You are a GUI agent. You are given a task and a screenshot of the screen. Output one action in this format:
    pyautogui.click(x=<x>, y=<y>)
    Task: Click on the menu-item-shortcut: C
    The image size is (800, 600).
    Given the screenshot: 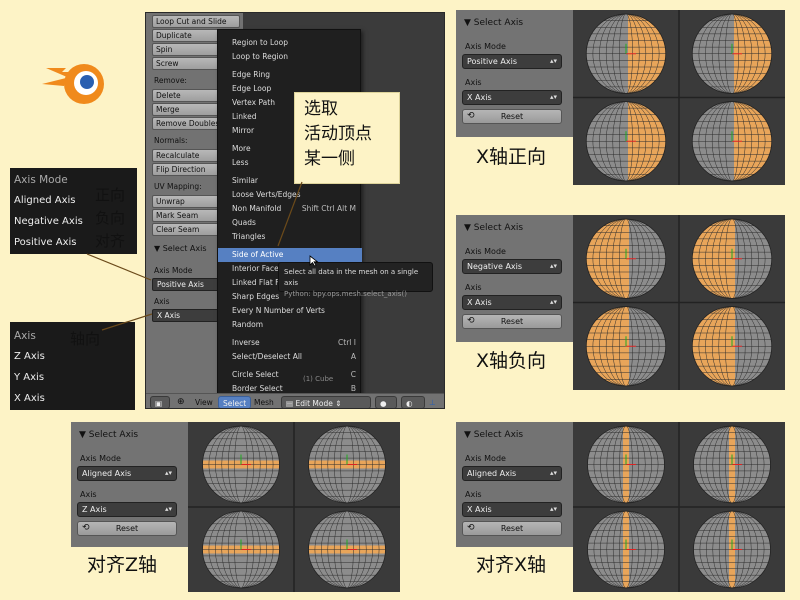 What is the action you would take?
    pyautogui.click(x=353, y=374)
    